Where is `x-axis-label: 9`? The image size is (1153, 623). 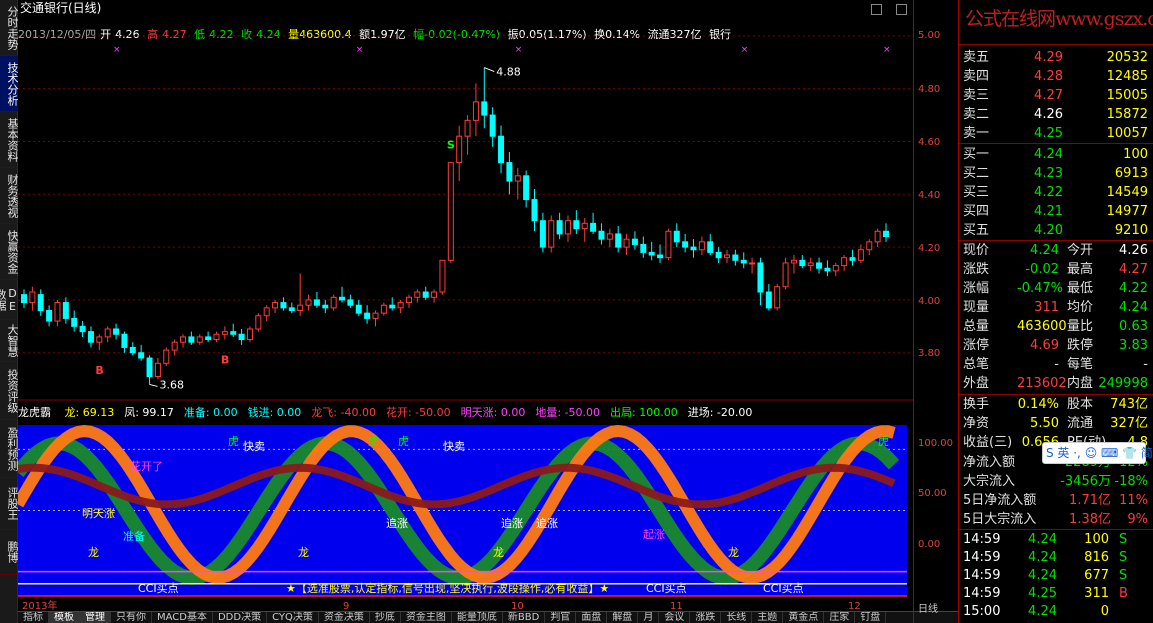
x-axis-label: 9 is located at coordinates (346, 605).